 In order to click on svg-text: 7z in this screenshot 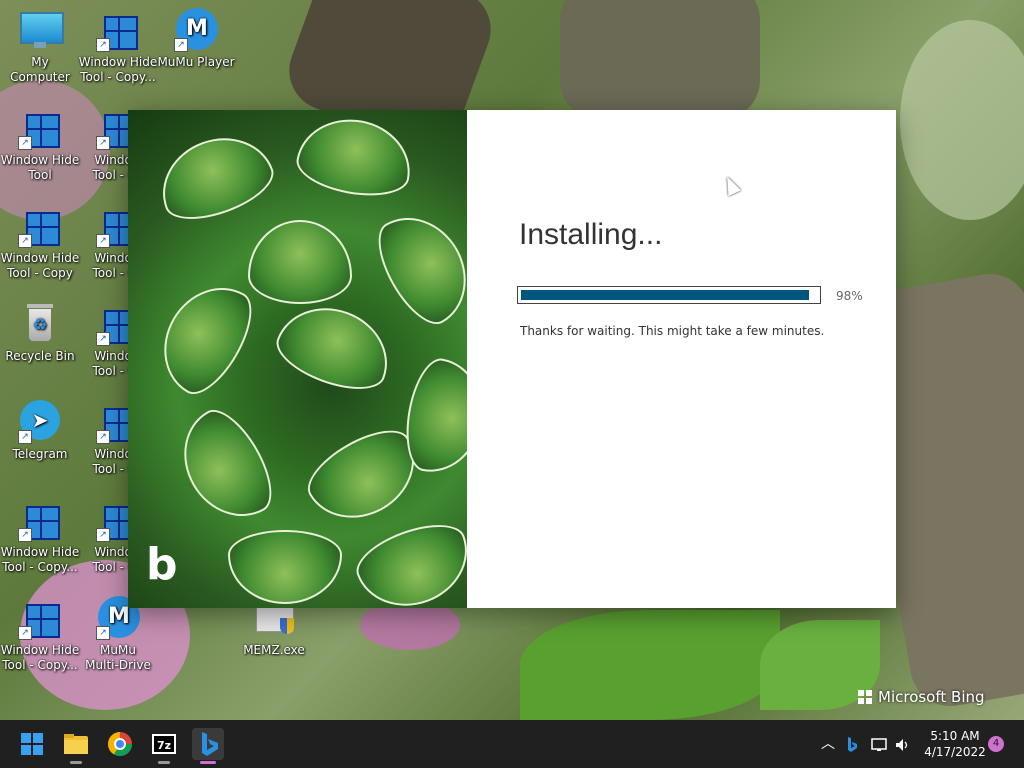, I will do `click(164, 745)`.